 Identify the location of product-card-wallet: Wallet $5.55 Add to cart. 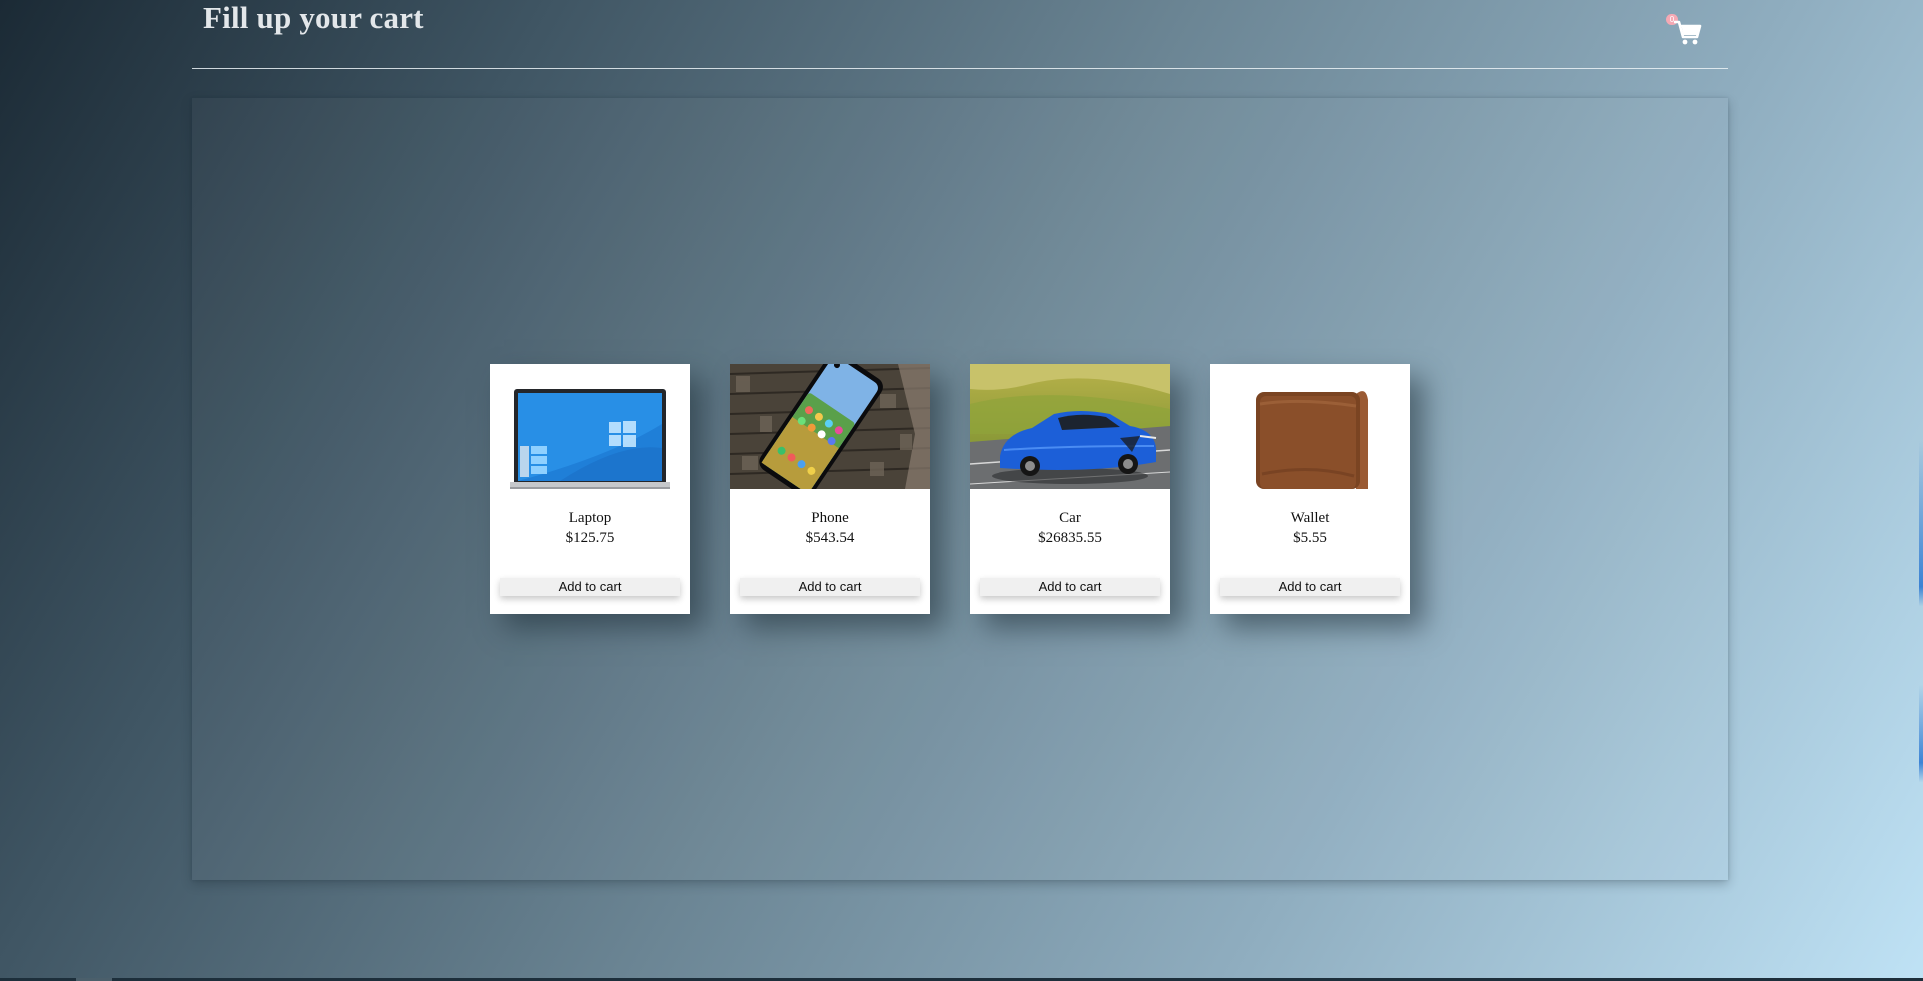
(1310, 489).